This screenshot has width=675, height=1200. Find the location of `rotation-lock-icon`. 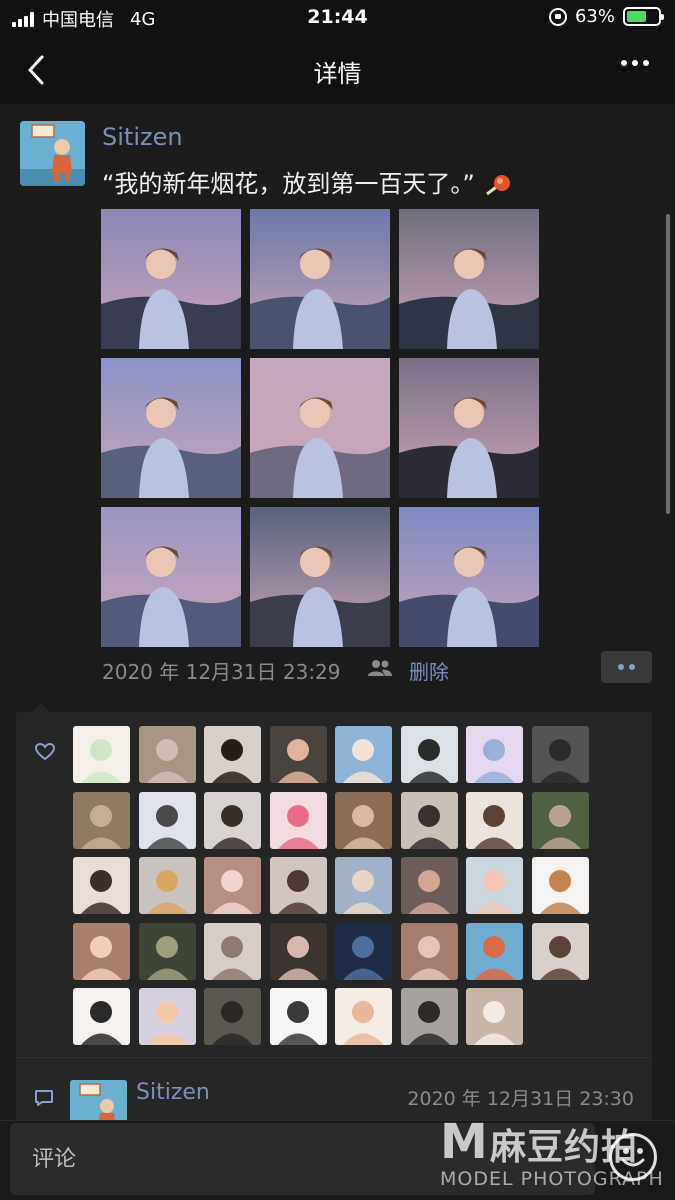

rotation-lock-icon is located at coordinates (557, 16).